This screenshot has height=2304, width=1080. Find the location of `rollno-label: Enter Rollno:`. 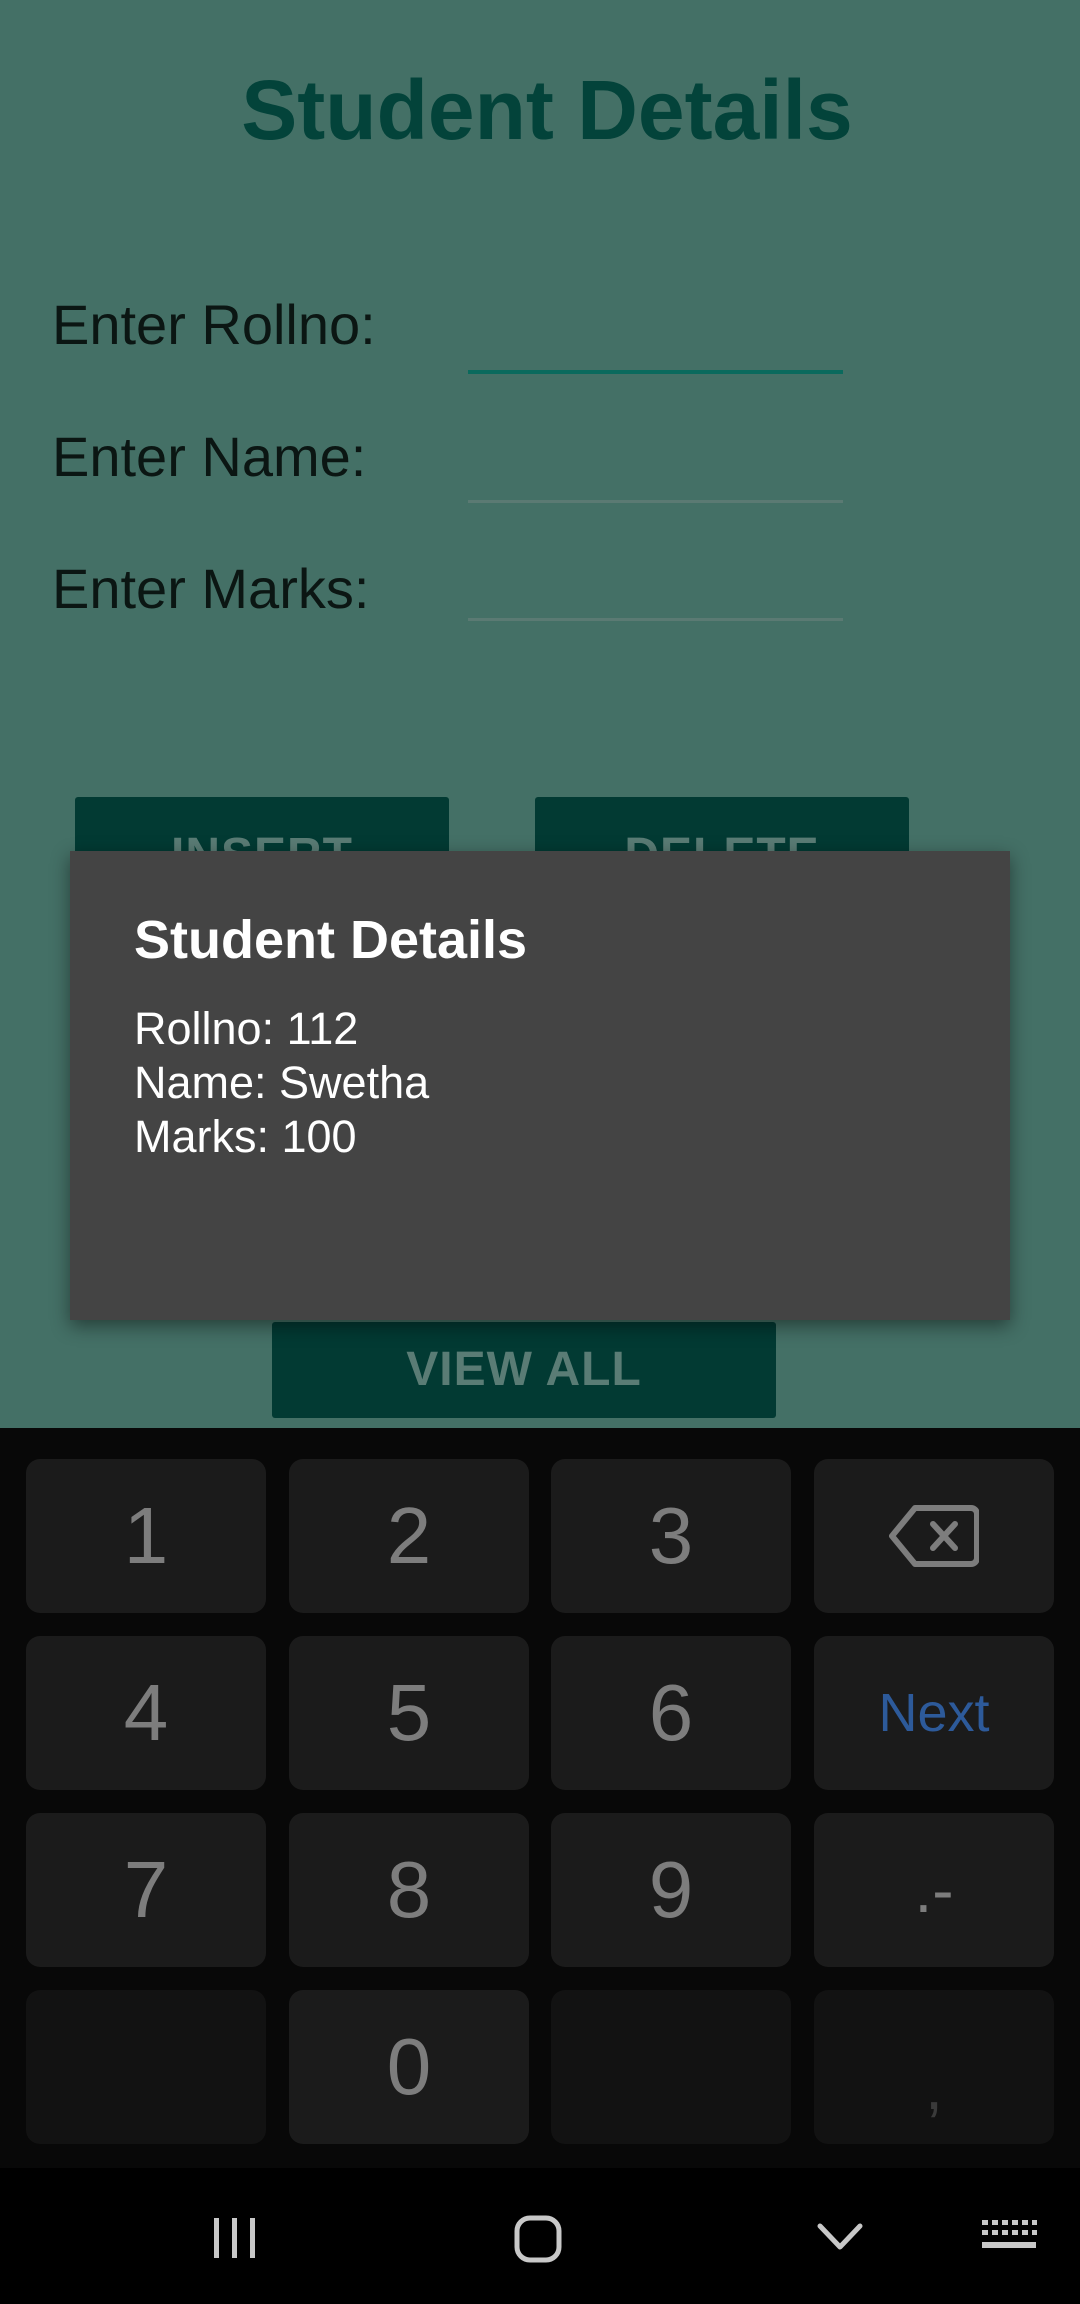

rollno-label: Enter Rollno: is located at coordinates (214, 324).